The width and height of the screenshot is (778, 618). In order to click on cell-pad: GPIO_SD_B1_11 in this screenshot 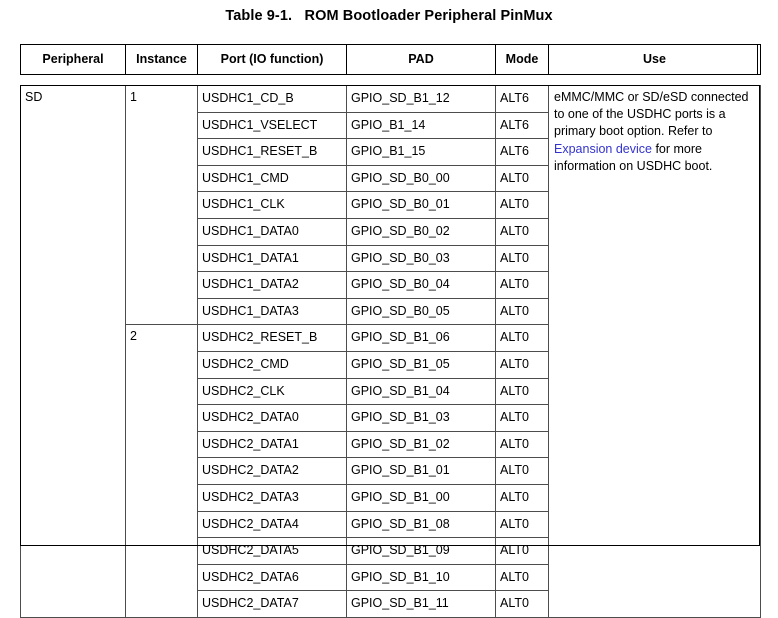, I will do `click(421, 604)`.